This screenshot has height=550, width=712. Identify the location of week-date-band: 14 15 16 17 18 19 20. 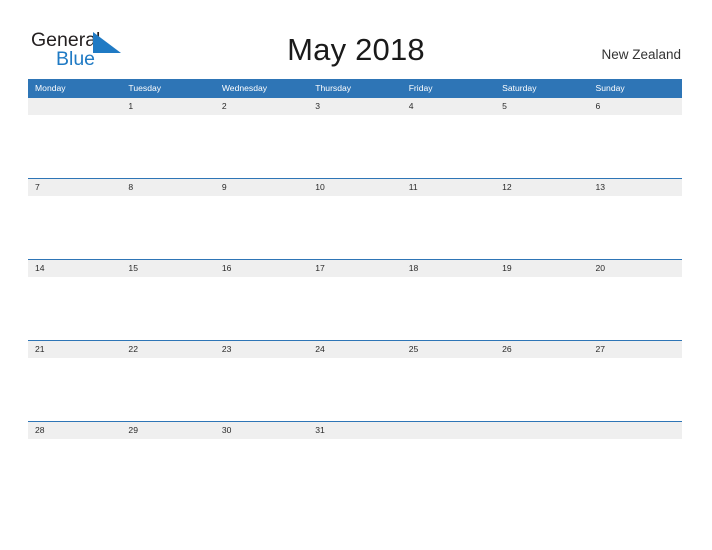
(355, 268).